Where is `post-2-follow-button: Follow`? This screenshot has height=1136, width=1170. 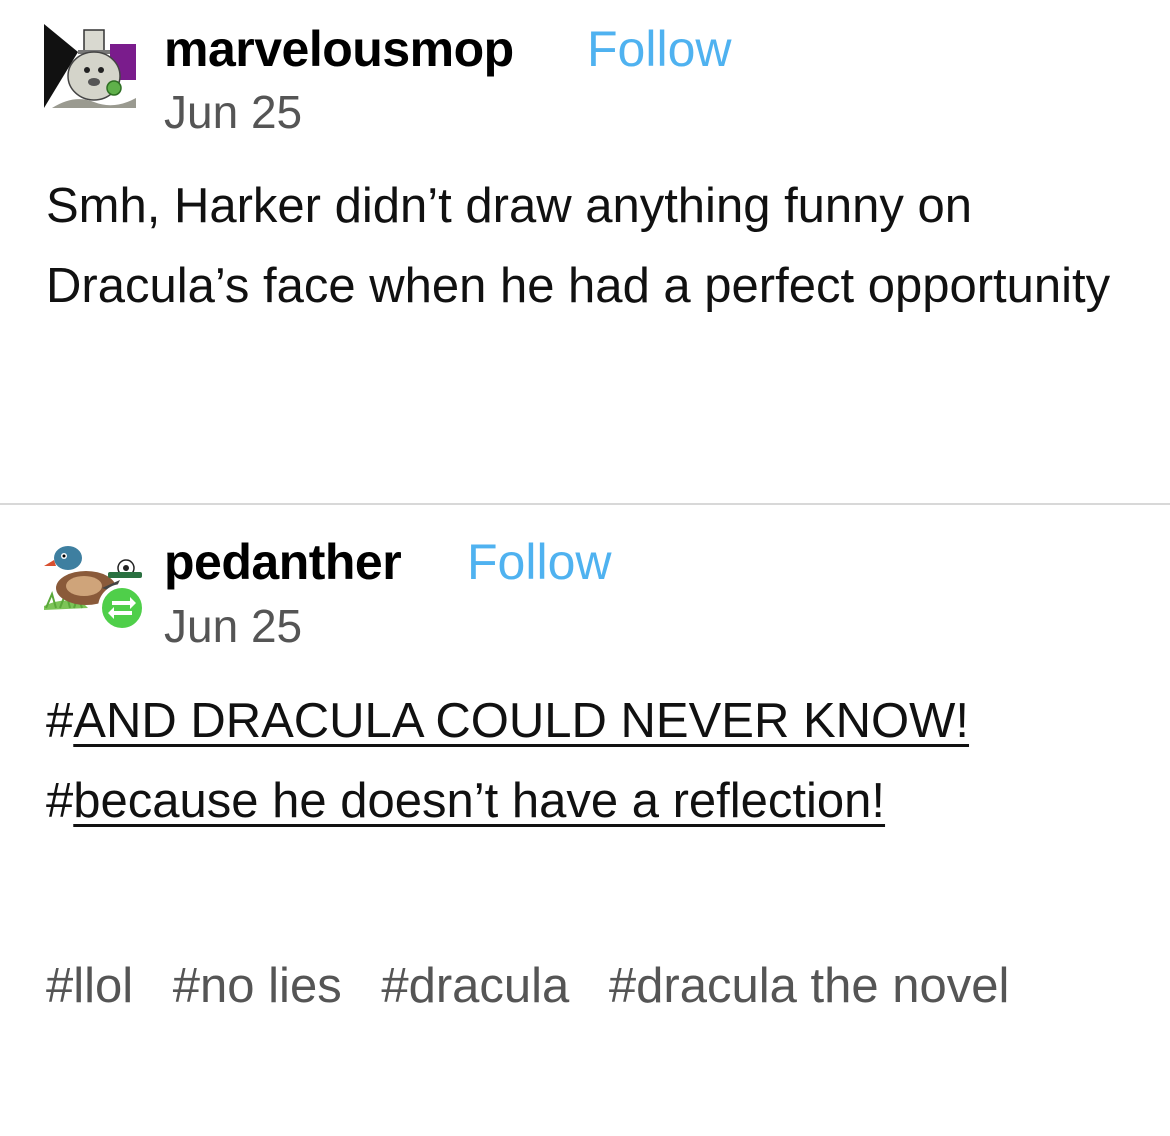
post-2-follow-button: Follow is located at coordinates (539, 562).